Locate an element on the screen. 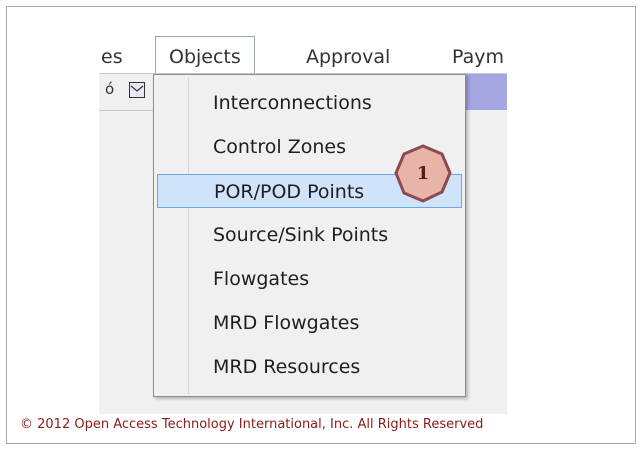 The width and height of the screenshot is (644, 451). menu-option-source-sink-points: Source/Sink Points is located at coordinates (309, 235).